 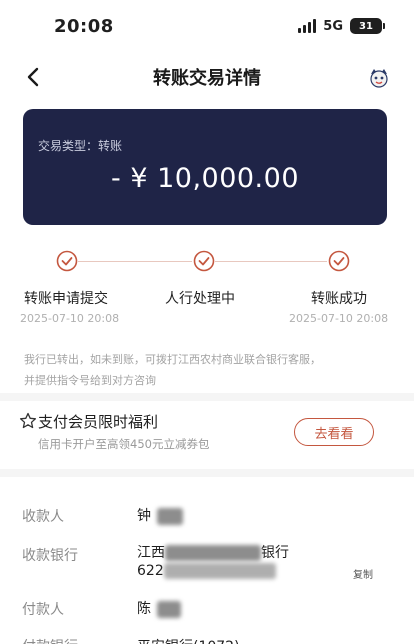 What do you see at coordinates (307, 26) in the screenshot?
I see `signal-icon` at bounding box center [307, 26].